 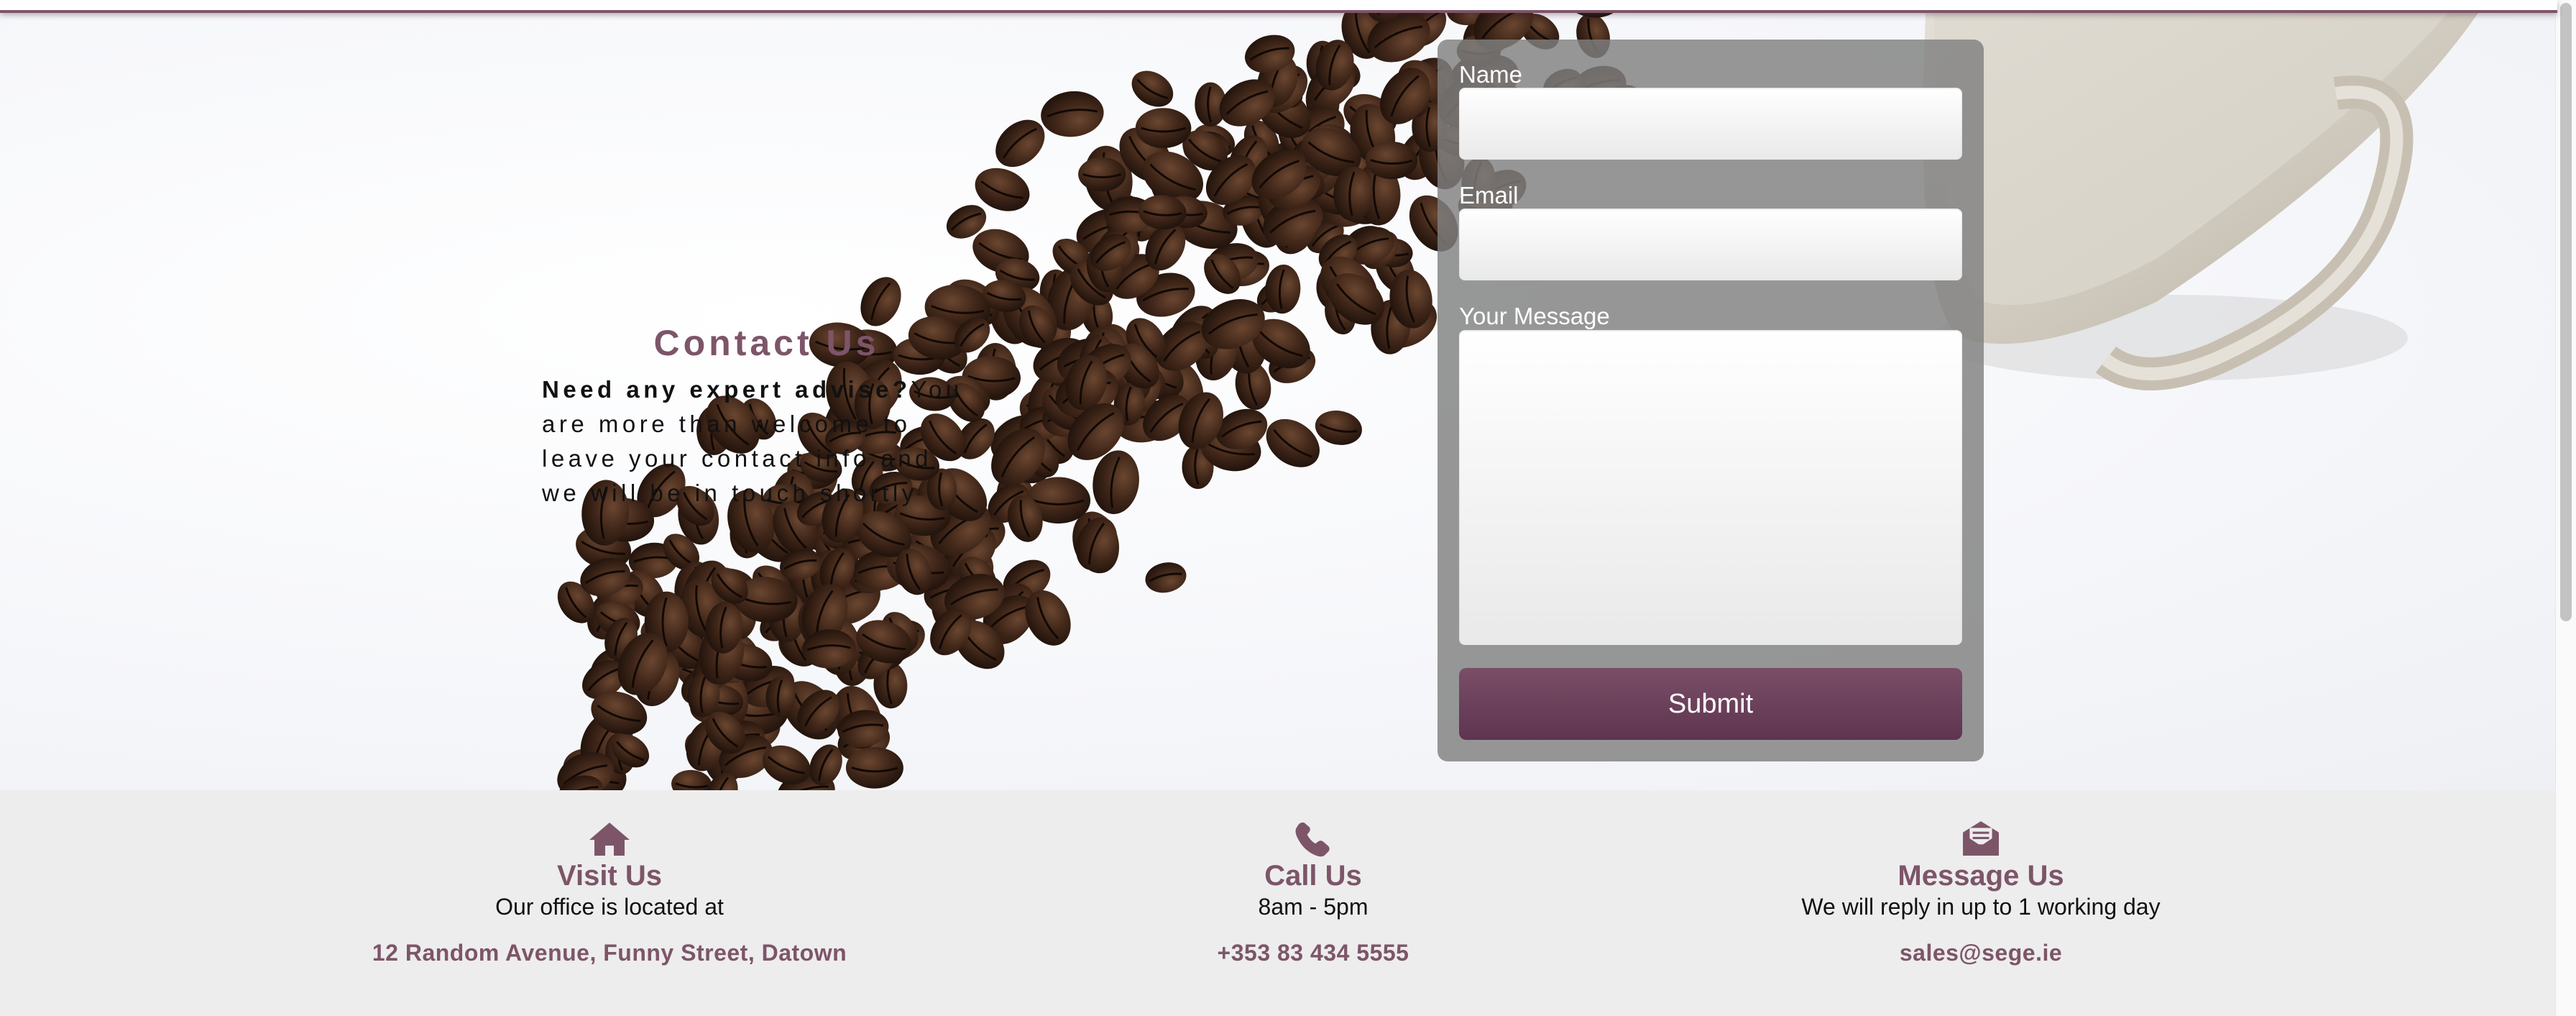 I want to click on contact-lead-bold: Need any expert advise?, so click(x=726, y=389).